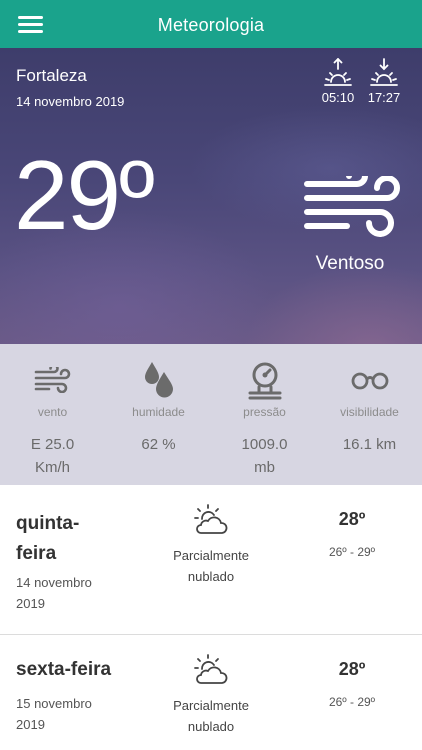 The width and height of the screenshot is (422, 750). I want to click on forecast-date: 15 novembro 2019, so click(71, 714).